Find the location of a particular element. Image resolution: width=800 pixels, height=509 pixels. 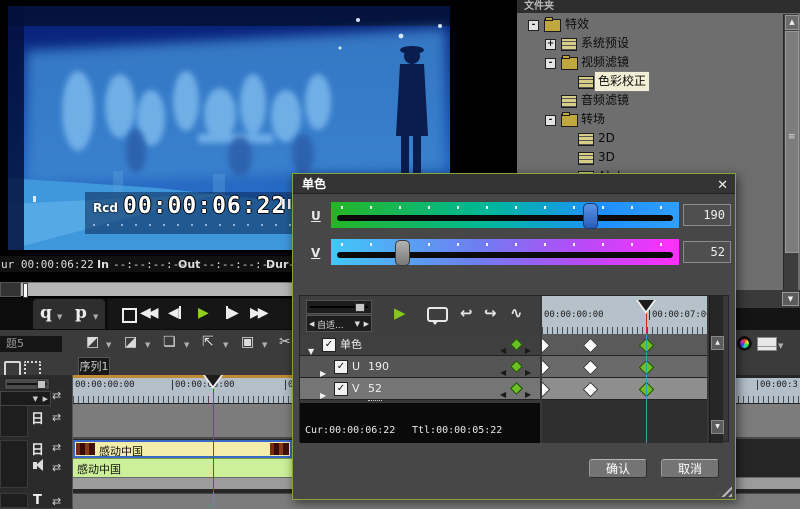

layout-tool-icon is located at coordinates (767, 344).